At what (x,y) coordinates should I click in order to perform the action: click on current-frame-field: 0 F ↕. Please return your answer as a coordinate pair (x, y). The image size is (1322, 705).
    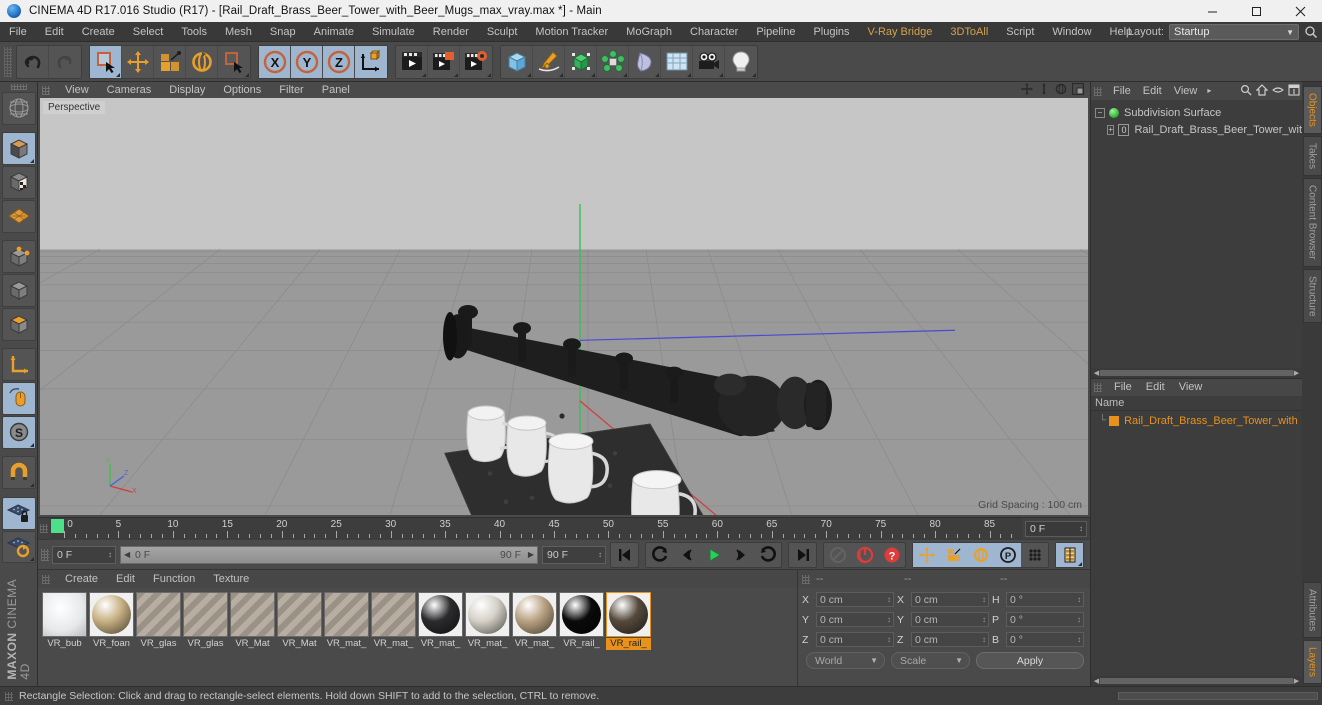
    Looking at the image, I should click on (84, 554).